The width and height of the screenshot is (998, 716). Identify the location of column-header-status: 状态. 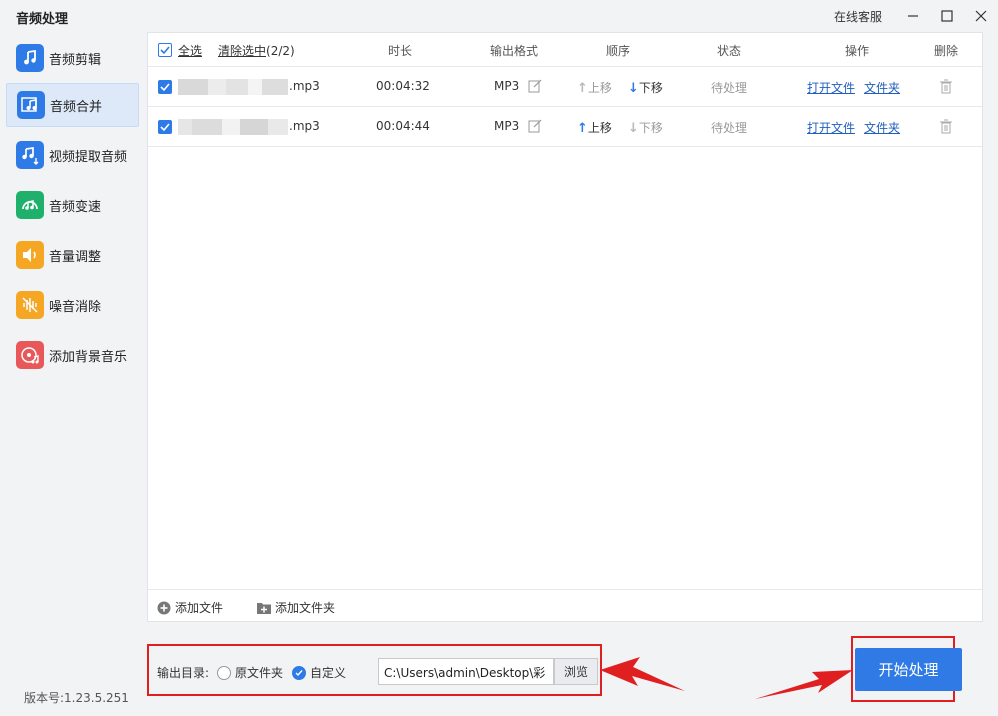
(729, 51).